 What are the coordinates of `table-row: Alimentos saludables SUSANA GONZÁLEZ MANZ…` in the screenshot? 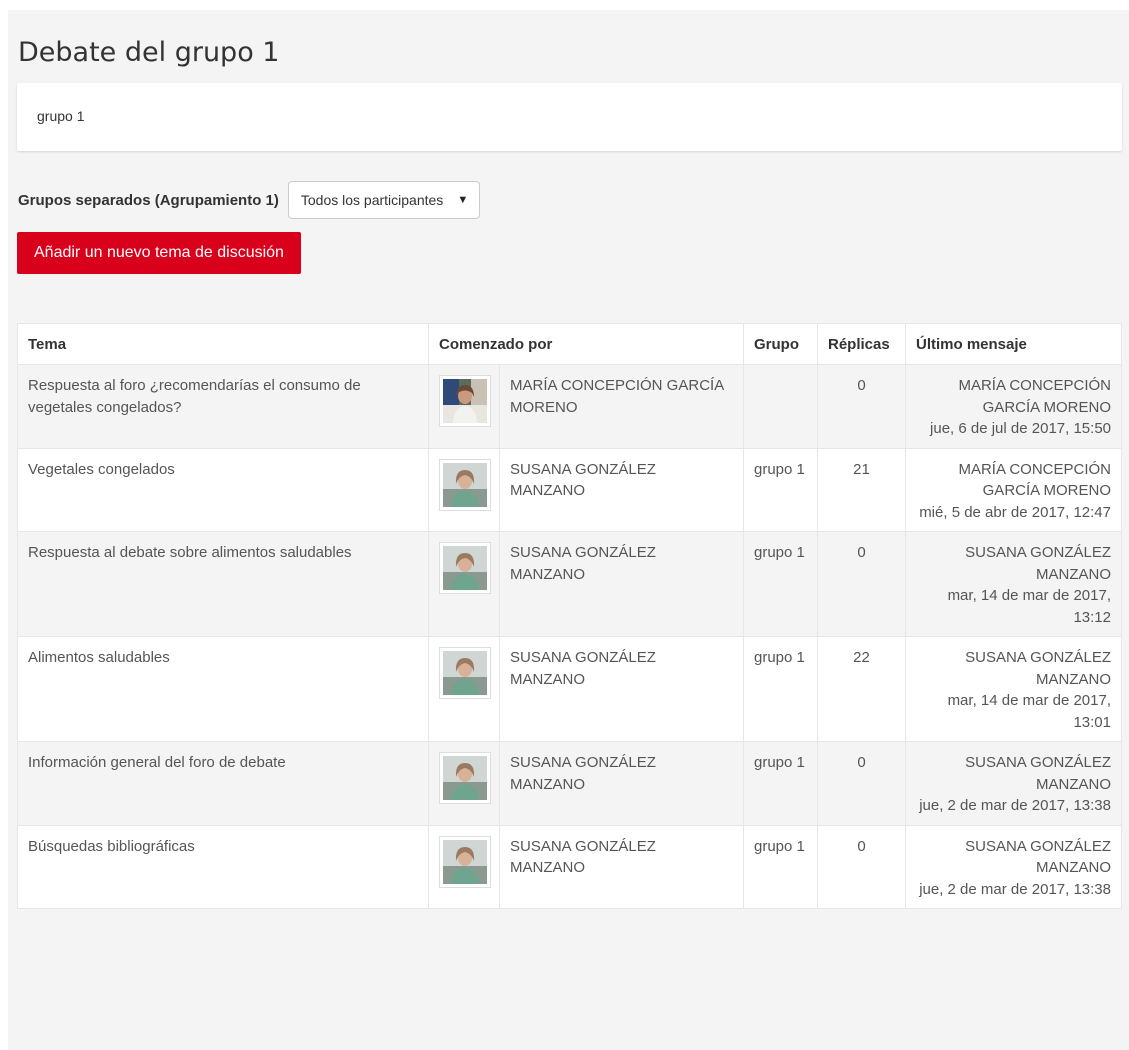 It's located at (569, 689).